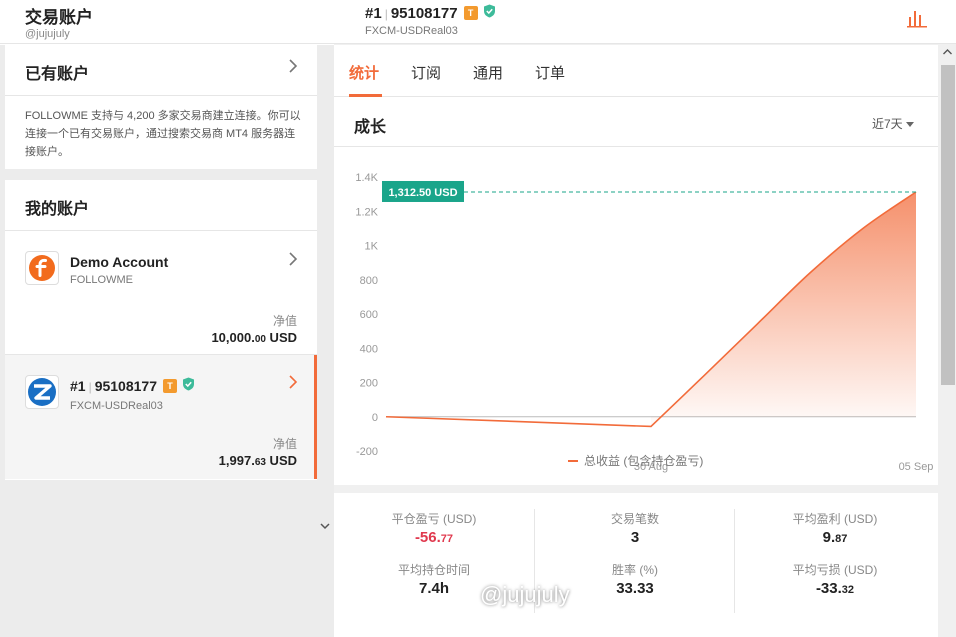  What do you see at coordinates (370, 127) in the screenshot?
I see `growth-title: 成长` at bounding box center [370, 127].